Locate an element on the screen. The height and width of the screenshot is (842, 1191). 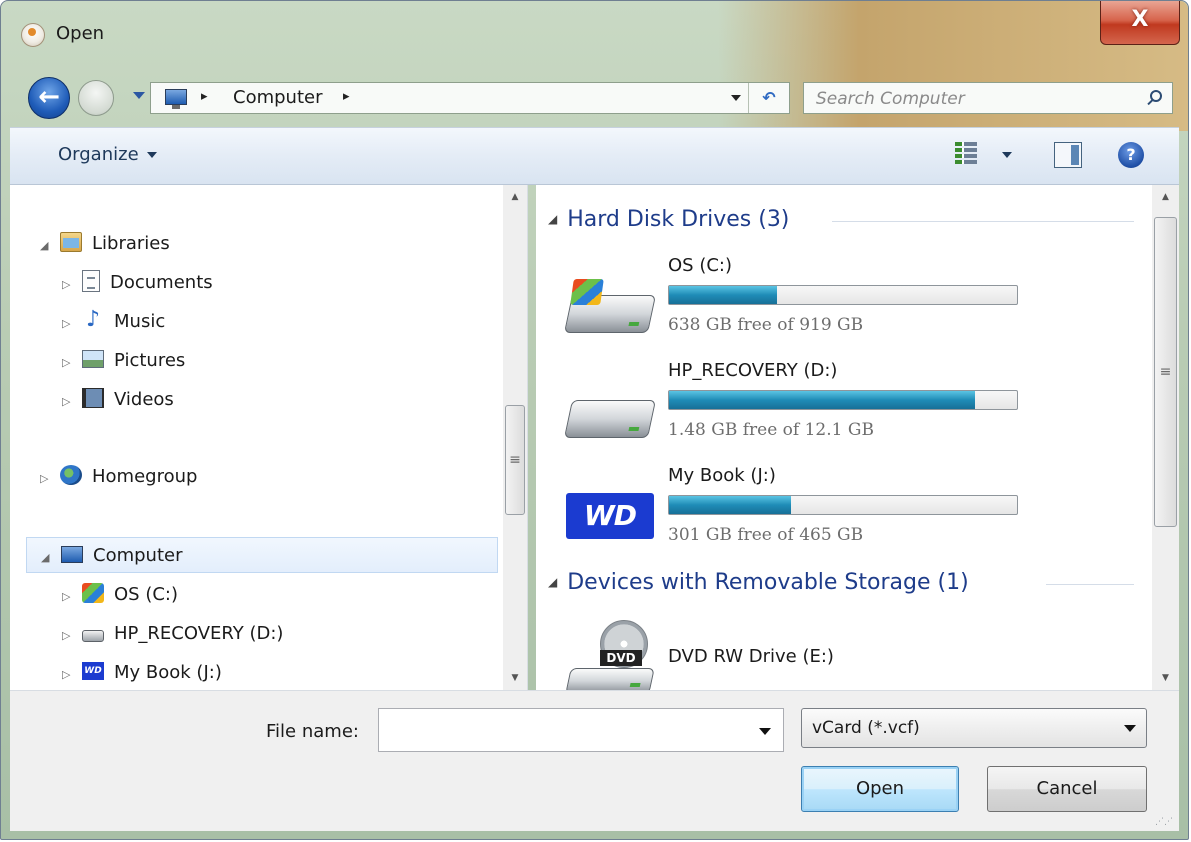
group-divider is located at coordinates (983, 221).